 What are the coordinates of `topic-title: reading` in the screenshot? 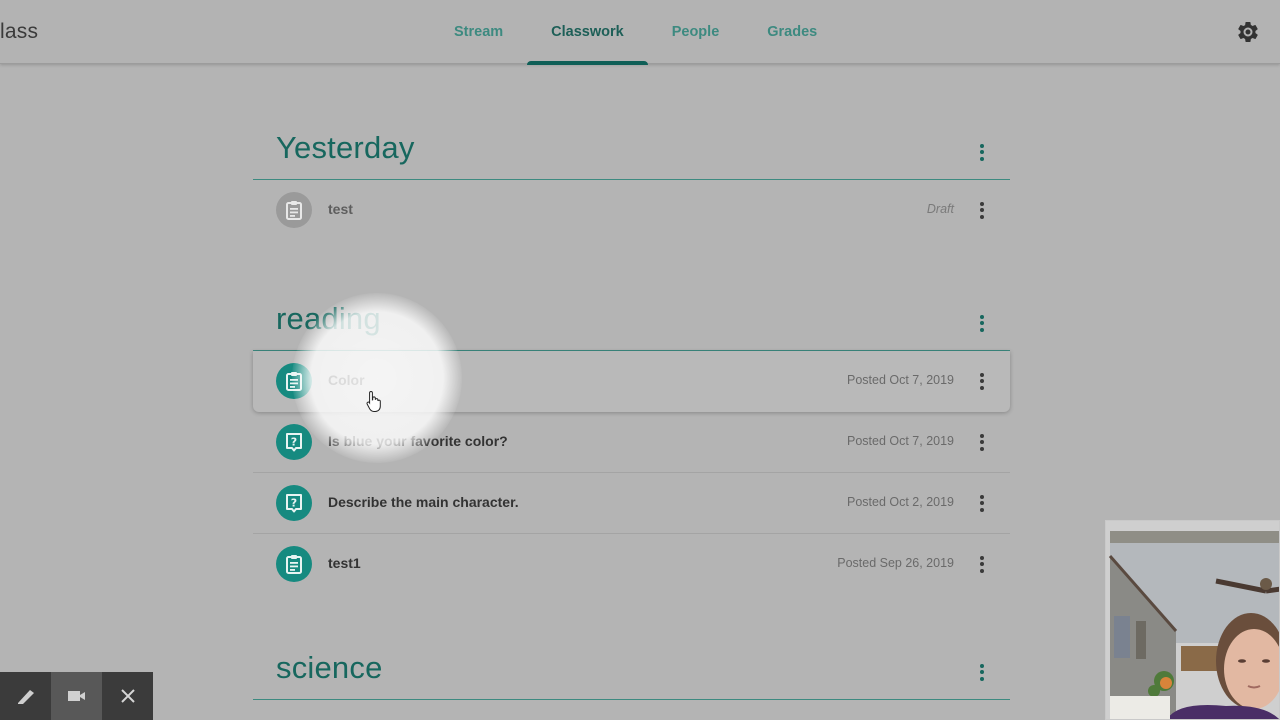 It's located at (328, 318).